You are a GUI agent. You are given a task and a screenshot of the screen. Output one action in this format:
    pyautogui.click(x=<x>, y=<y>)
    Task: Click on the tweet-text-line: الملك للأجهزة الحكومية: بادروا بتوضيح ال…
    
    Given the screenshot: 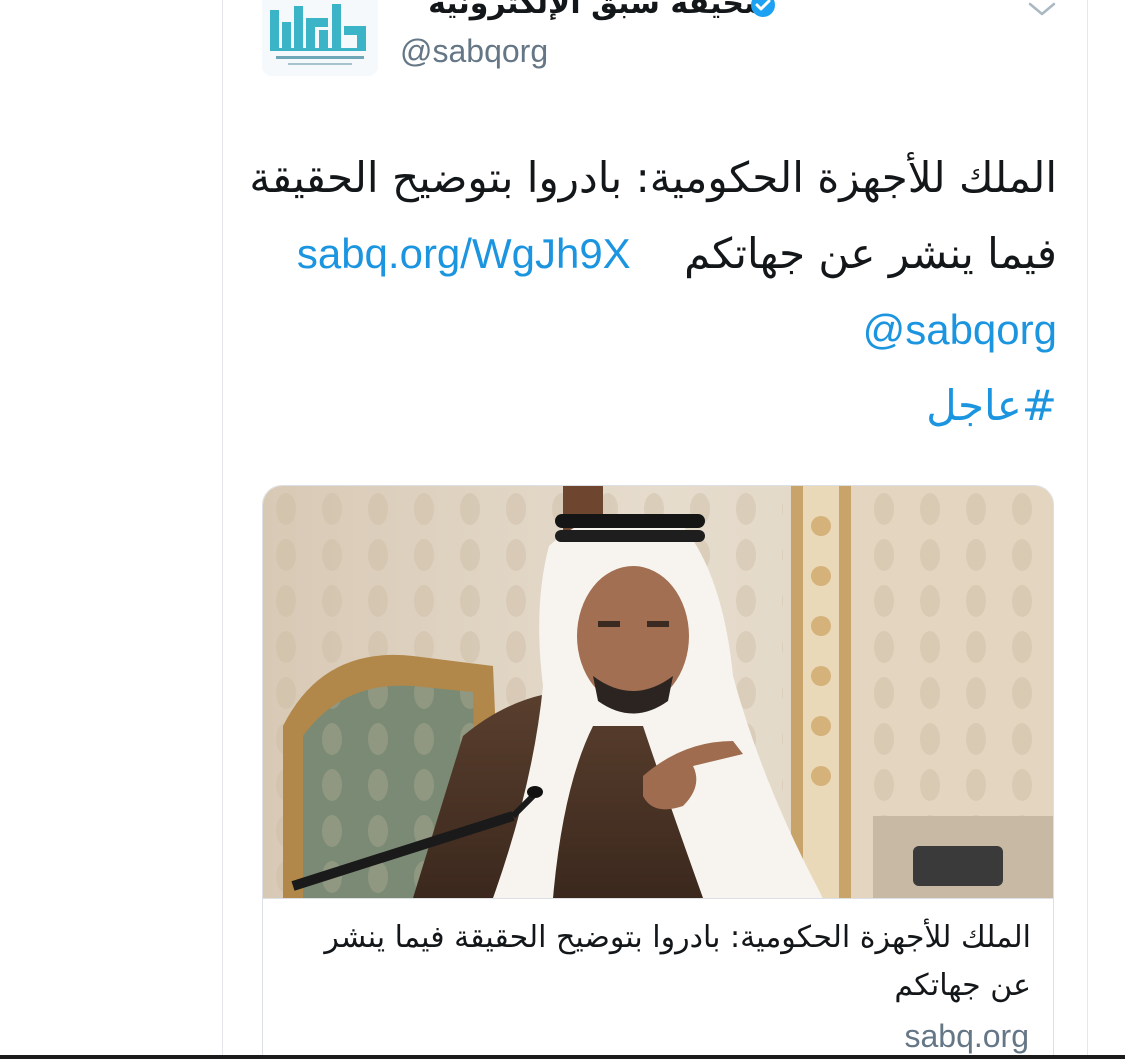 What is the action you would take?
    pyautogui.click(x=653, y=177)
    